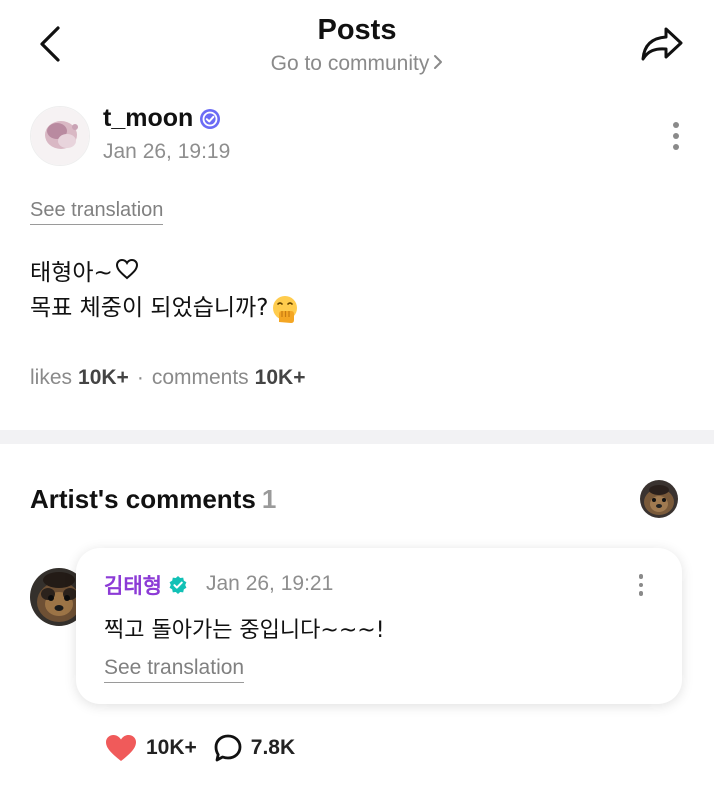 Image resolution: width=714 pixels, height=800 pixels. I want to click on comment-text: 찍고 돌아가는 중입니다~~~!, so click(244, 630).